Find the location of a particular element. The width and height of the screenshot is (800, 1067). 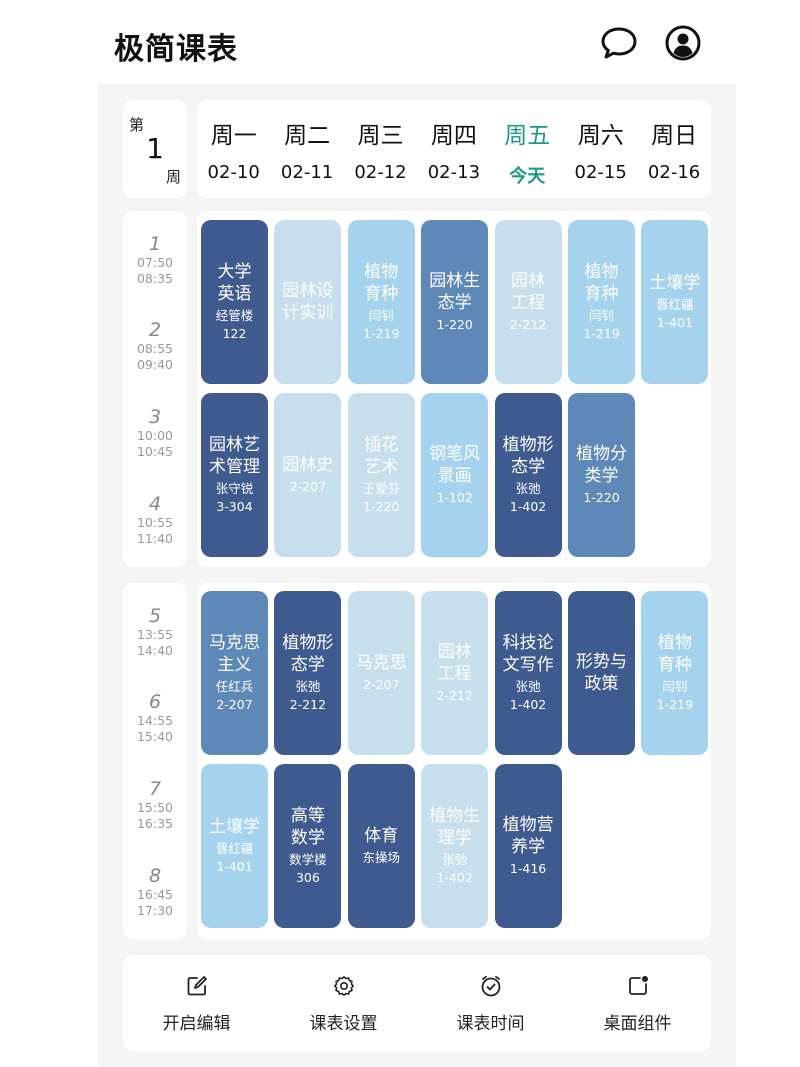

course-card: 园林设 计实训 is located at coordinates (308, 302).